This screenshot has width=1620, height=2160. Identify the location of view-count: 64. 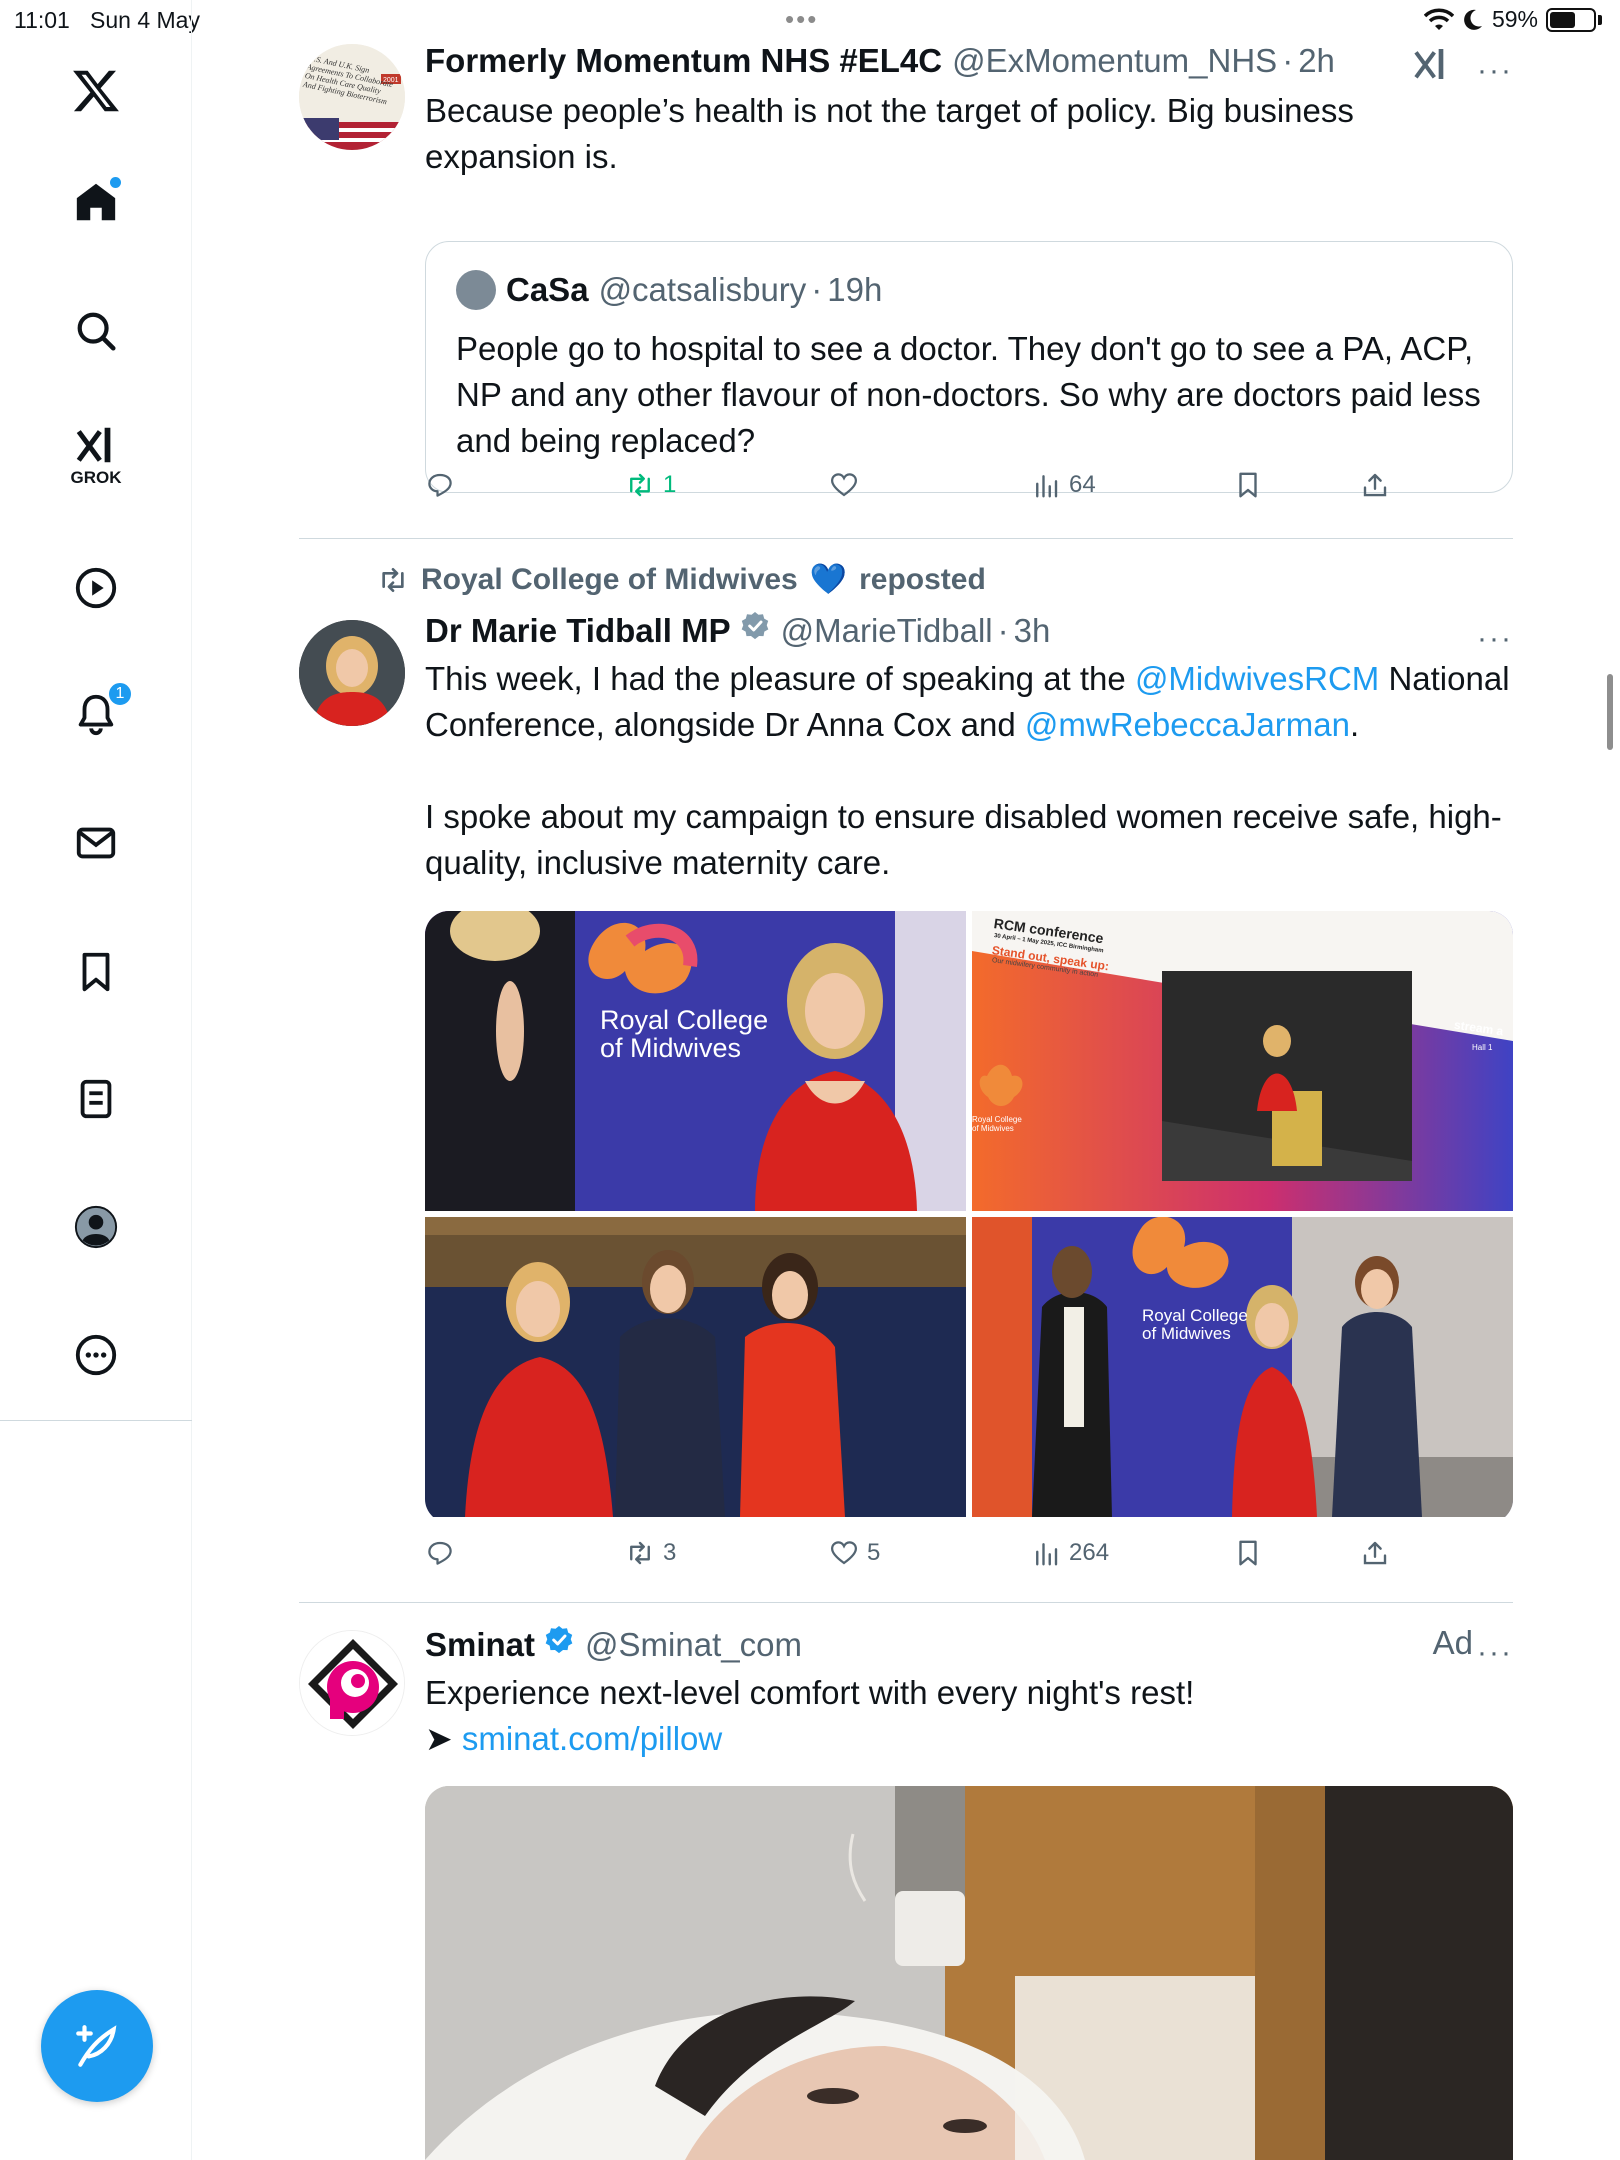
(1082, 484).